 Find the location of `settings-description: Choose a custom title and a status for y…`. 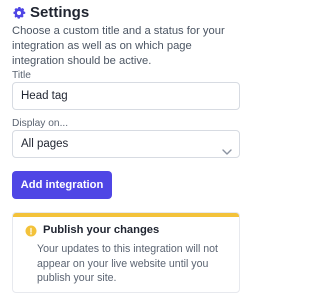

settings-description: Choose a custom title and a status for y… is located at coordinates (118, 46).